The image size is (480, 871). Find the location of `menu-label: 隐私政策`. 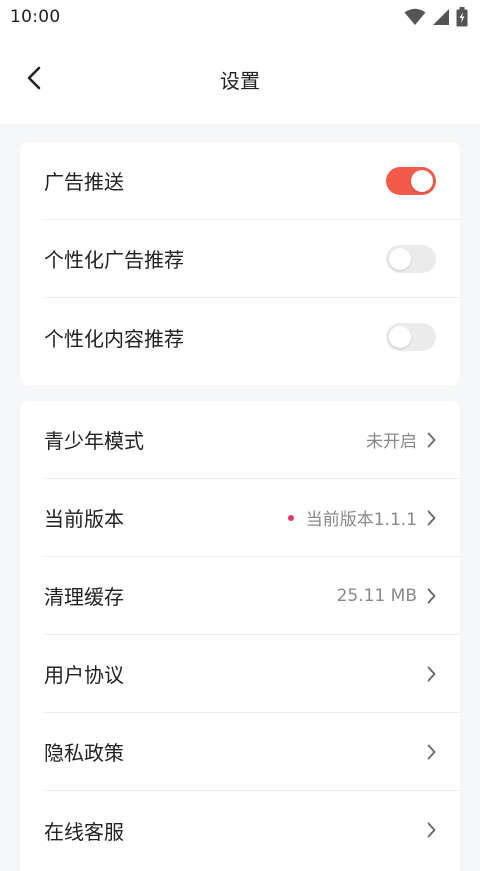

menu-label: 隐私政策 is located at coordinates (84, 753).